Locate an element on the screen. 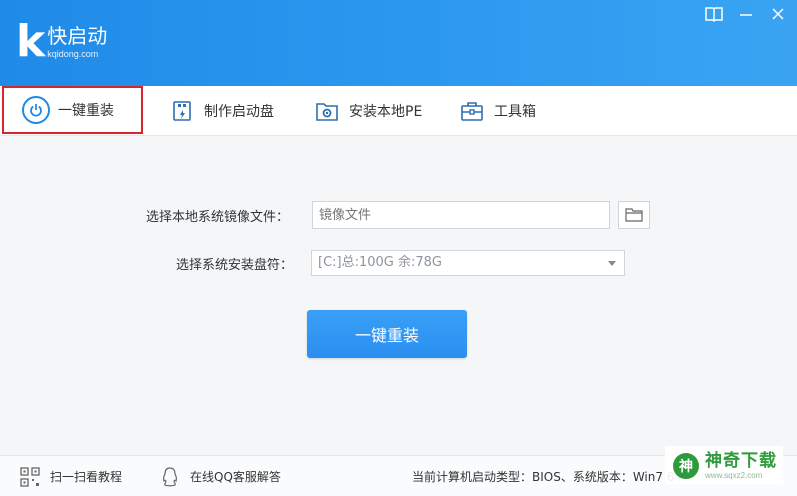  tab-label: 一键重装 is located at coordinates (86, 111).